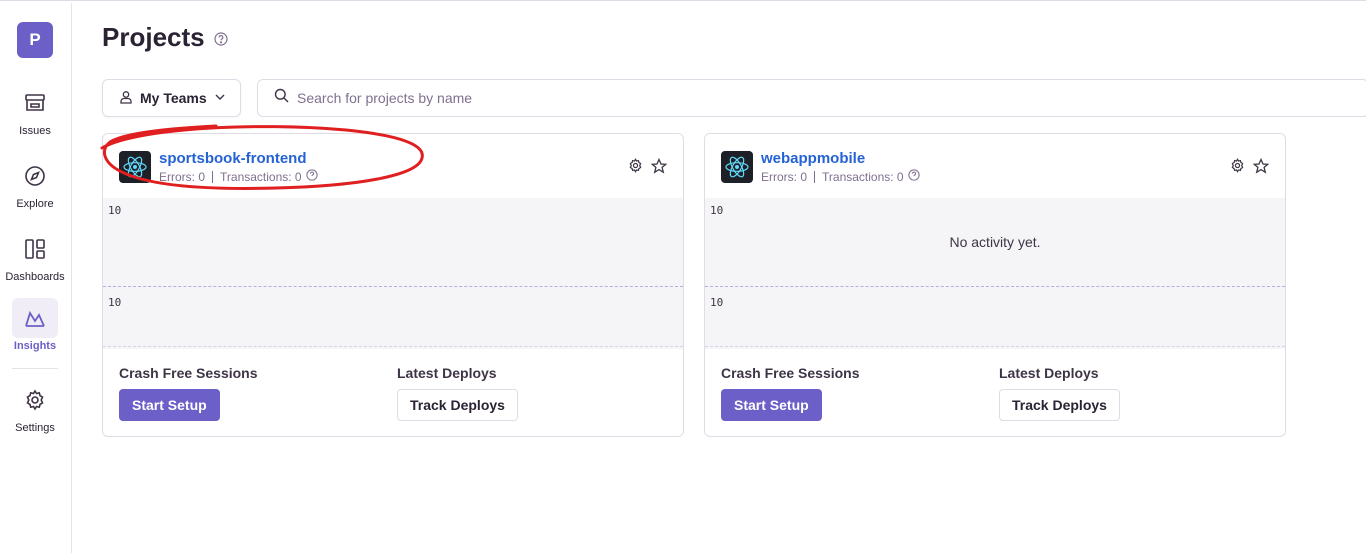 This screenshot has width=1366, height=553. What do you see at coordinates (35, 40) in the screenshot?
I see `org-avatar: P` at bounding box center [35, 40].